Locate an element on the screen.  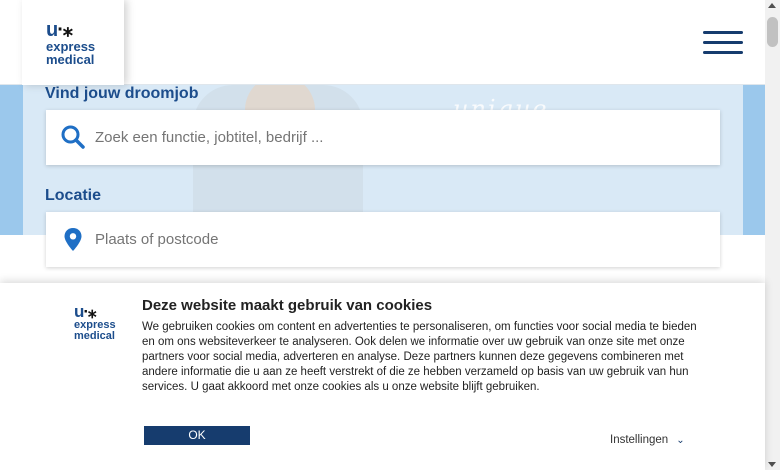
job-search-field is located at coordinates (383, 137).